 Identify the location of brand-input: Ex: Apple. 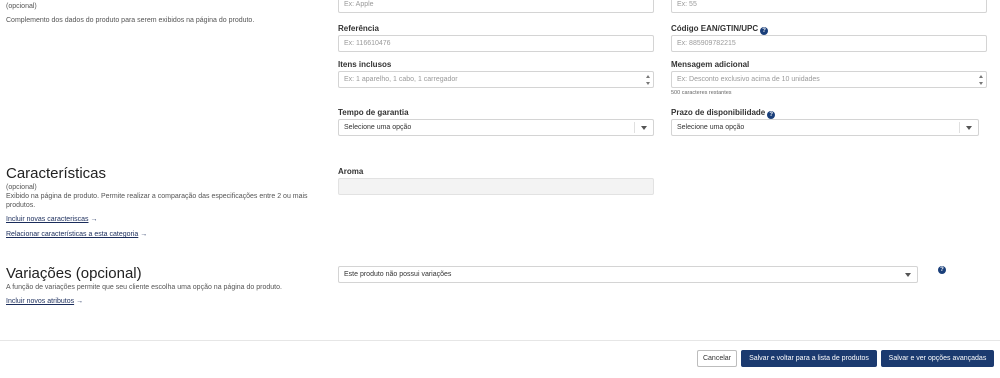
(496, 6).